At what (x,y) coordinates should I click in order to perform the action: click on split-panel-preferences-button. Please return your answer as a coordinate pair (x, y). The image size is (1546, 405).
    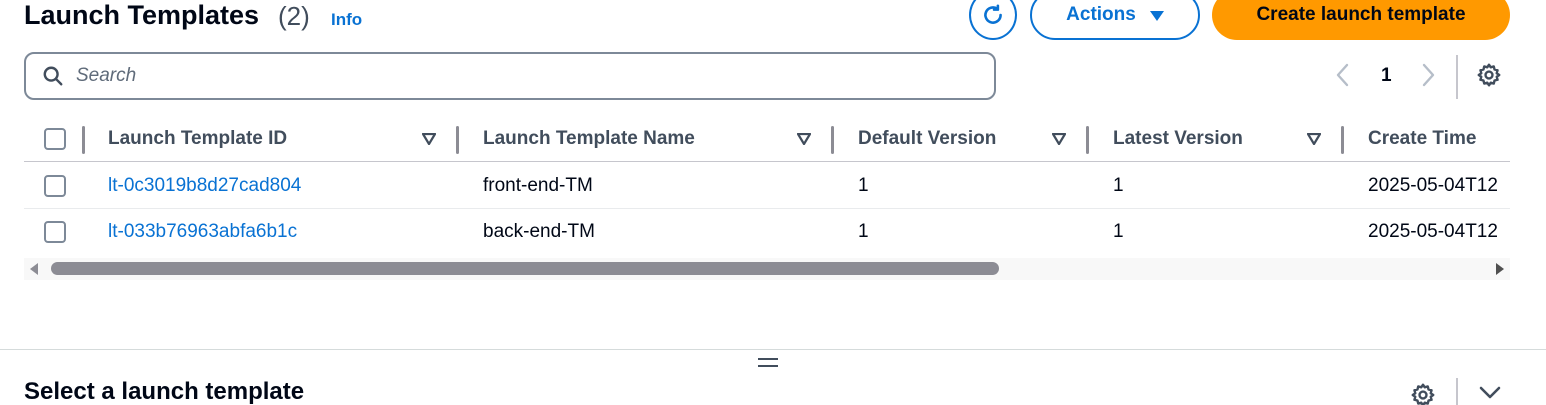
    Looking at the image, I should click on (1423, 393).